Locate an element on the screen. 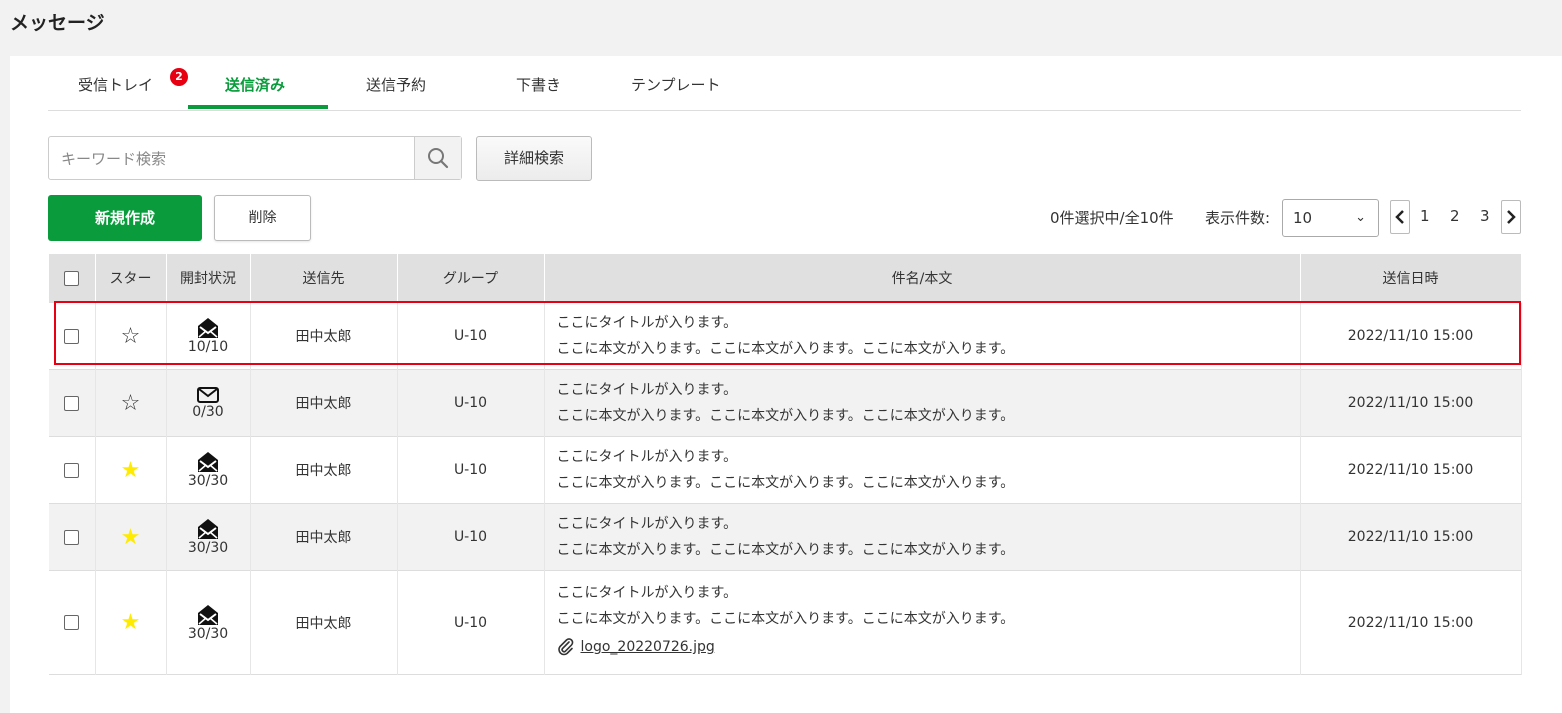 The image size is (1562, 713). chevron-right-icon is located at coordinates (1511, 217).